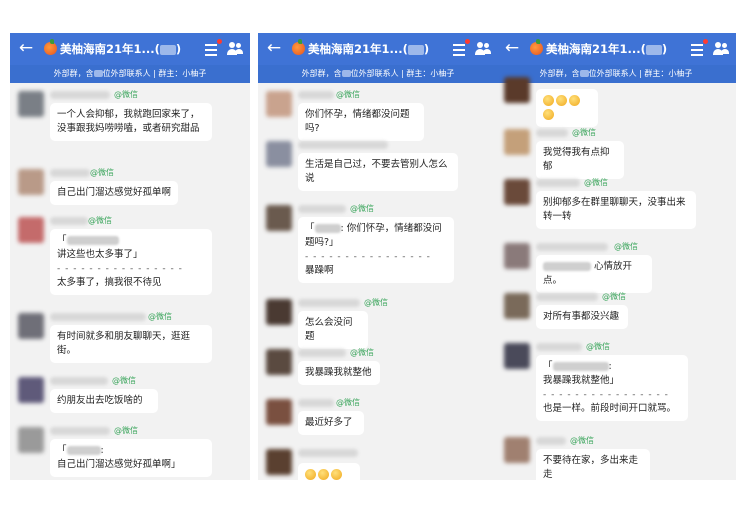 This screenshot has width=739, height=514. Describe the element at coordinates (131, 344) in the screenshot. I see `message-bubble: 有时间就多和朋友聊聊天，逛逛街。` at that location.